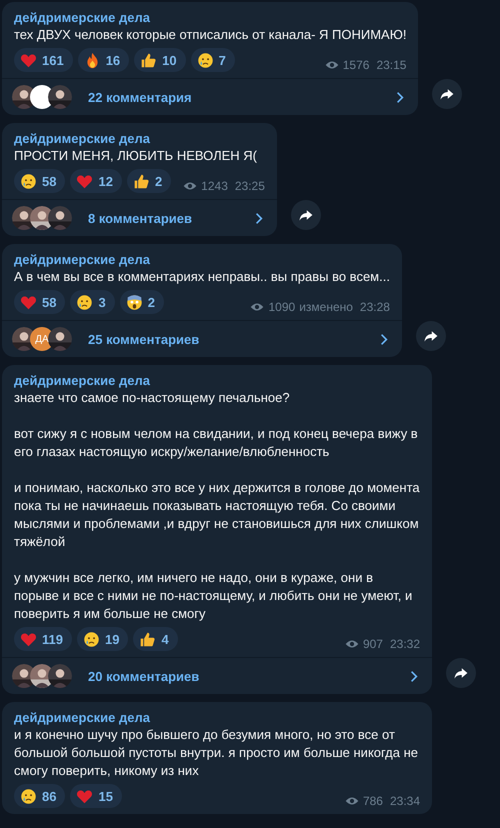 This screenshot has height=828, width=500. I want to click on message-time: 23:32, so click(405, 644).